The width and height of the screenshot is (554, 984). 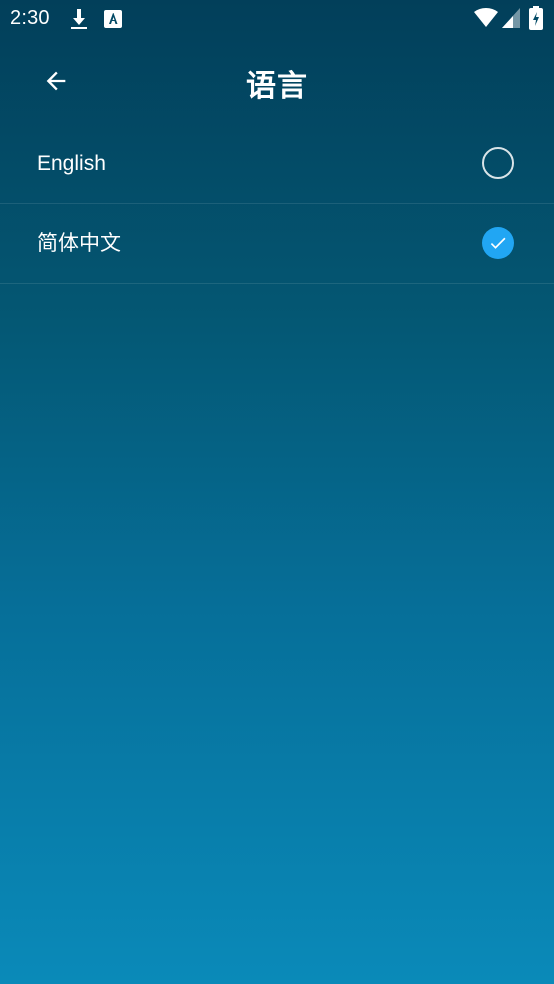 What do you see at coordinates (113, 19) in the screenshot?
I see `keyboard-icon` at bounding box center [113, 19].